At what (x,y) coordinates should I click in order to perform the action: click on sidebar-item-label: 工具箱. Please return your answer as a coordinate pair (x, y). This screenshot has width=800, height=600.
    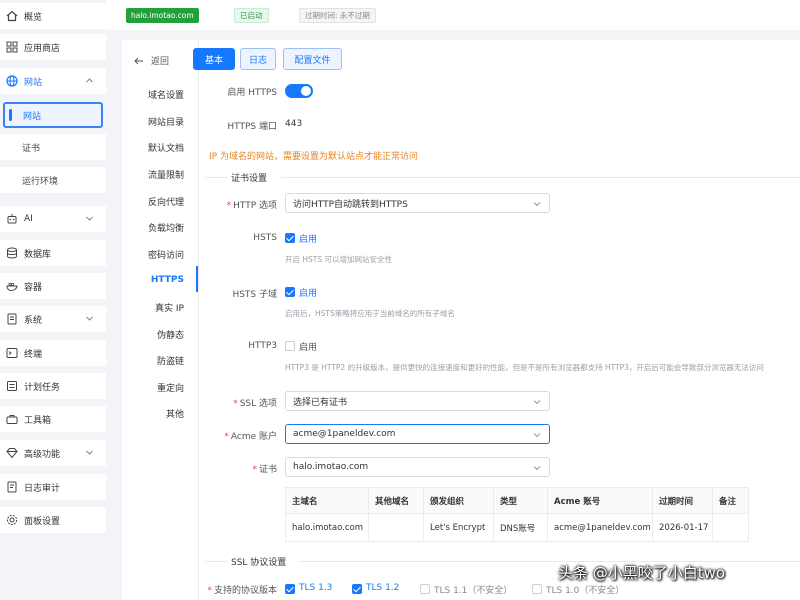
    Looking at the image, I should click on (38, 420).